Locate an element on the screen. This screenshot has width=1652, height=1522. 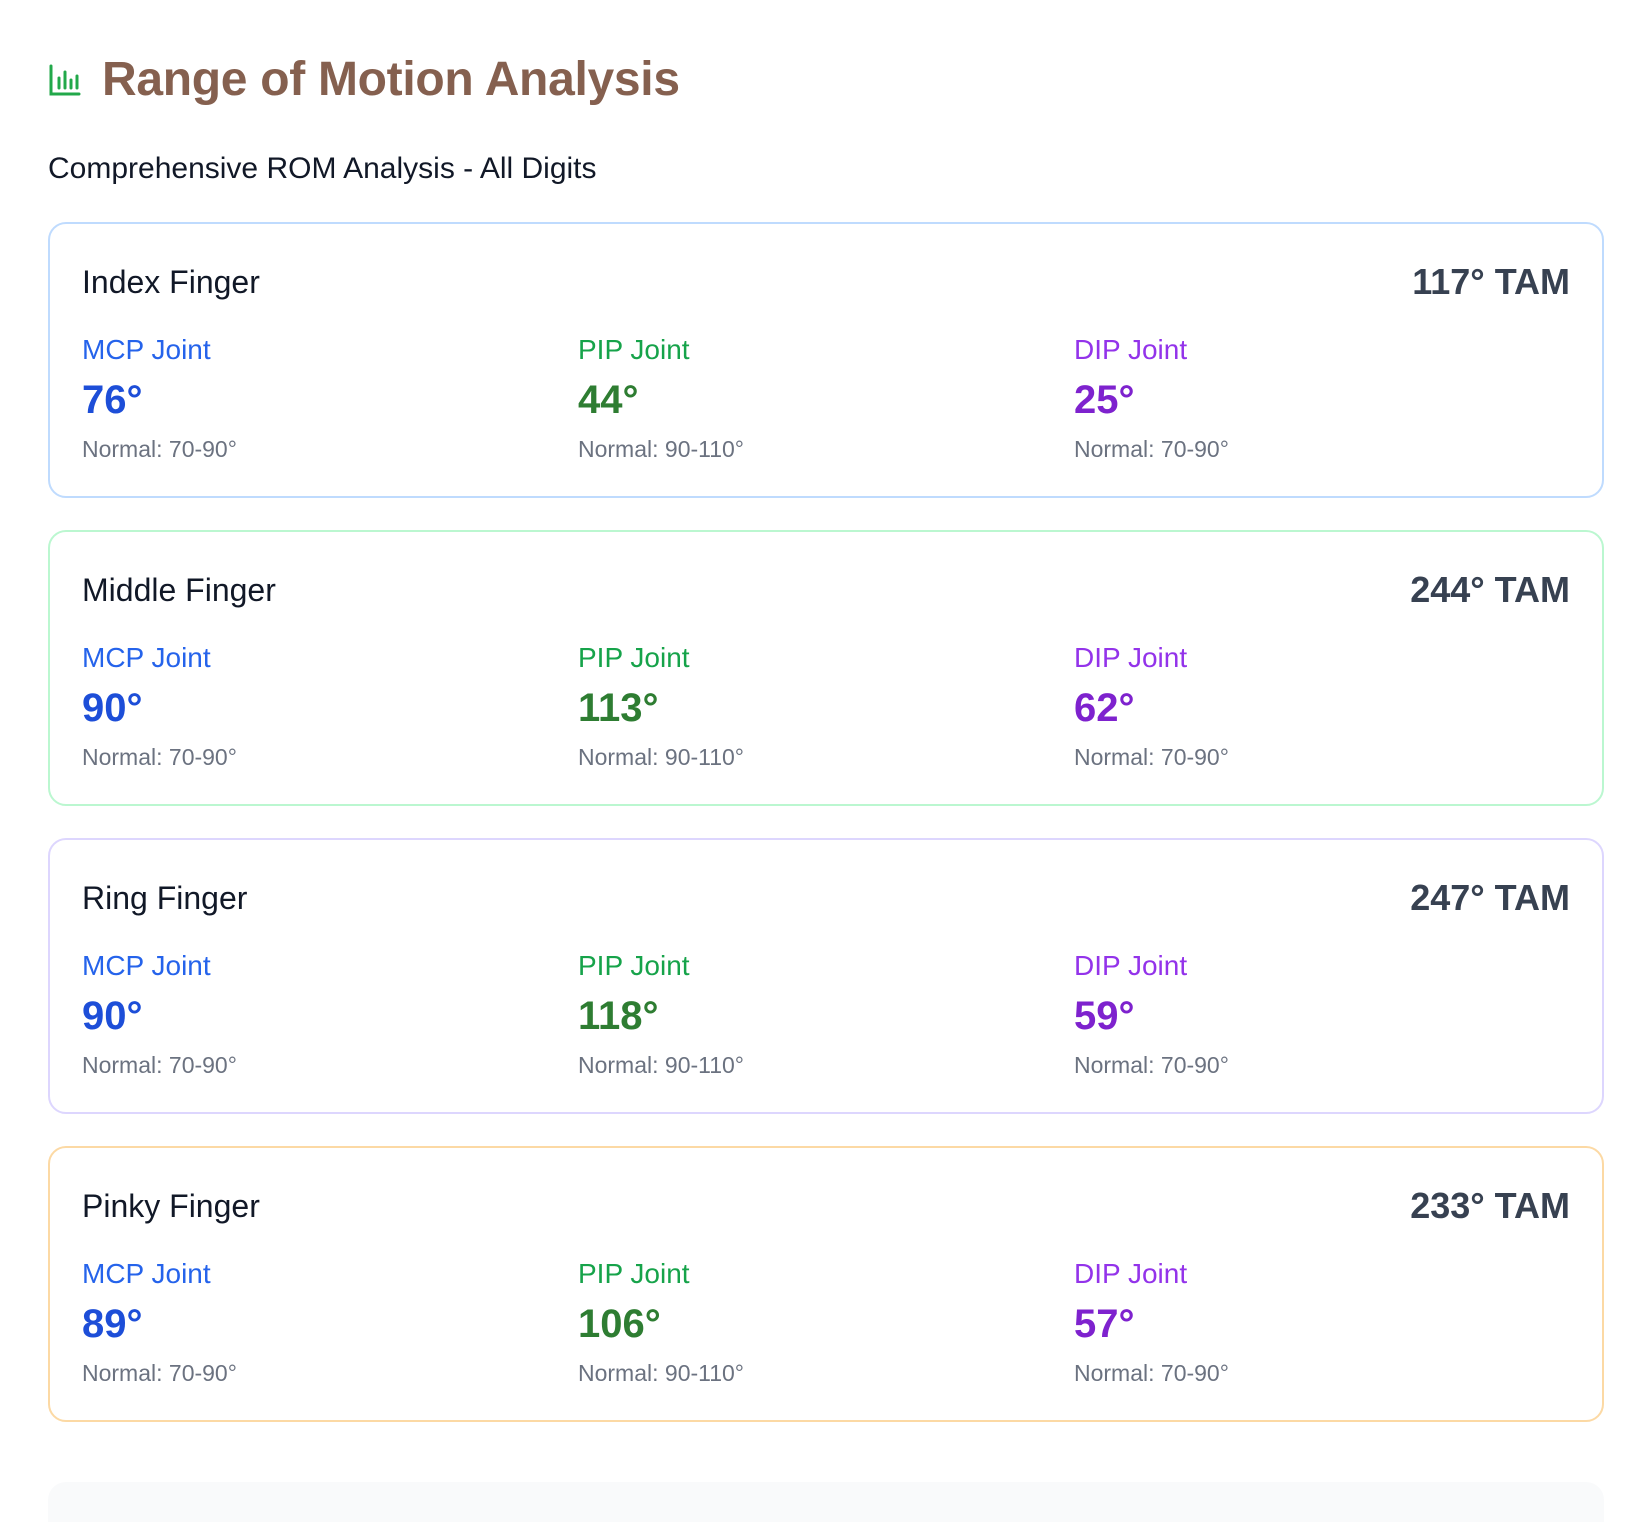
next-section-panel is located at coordinates (826, 1502).